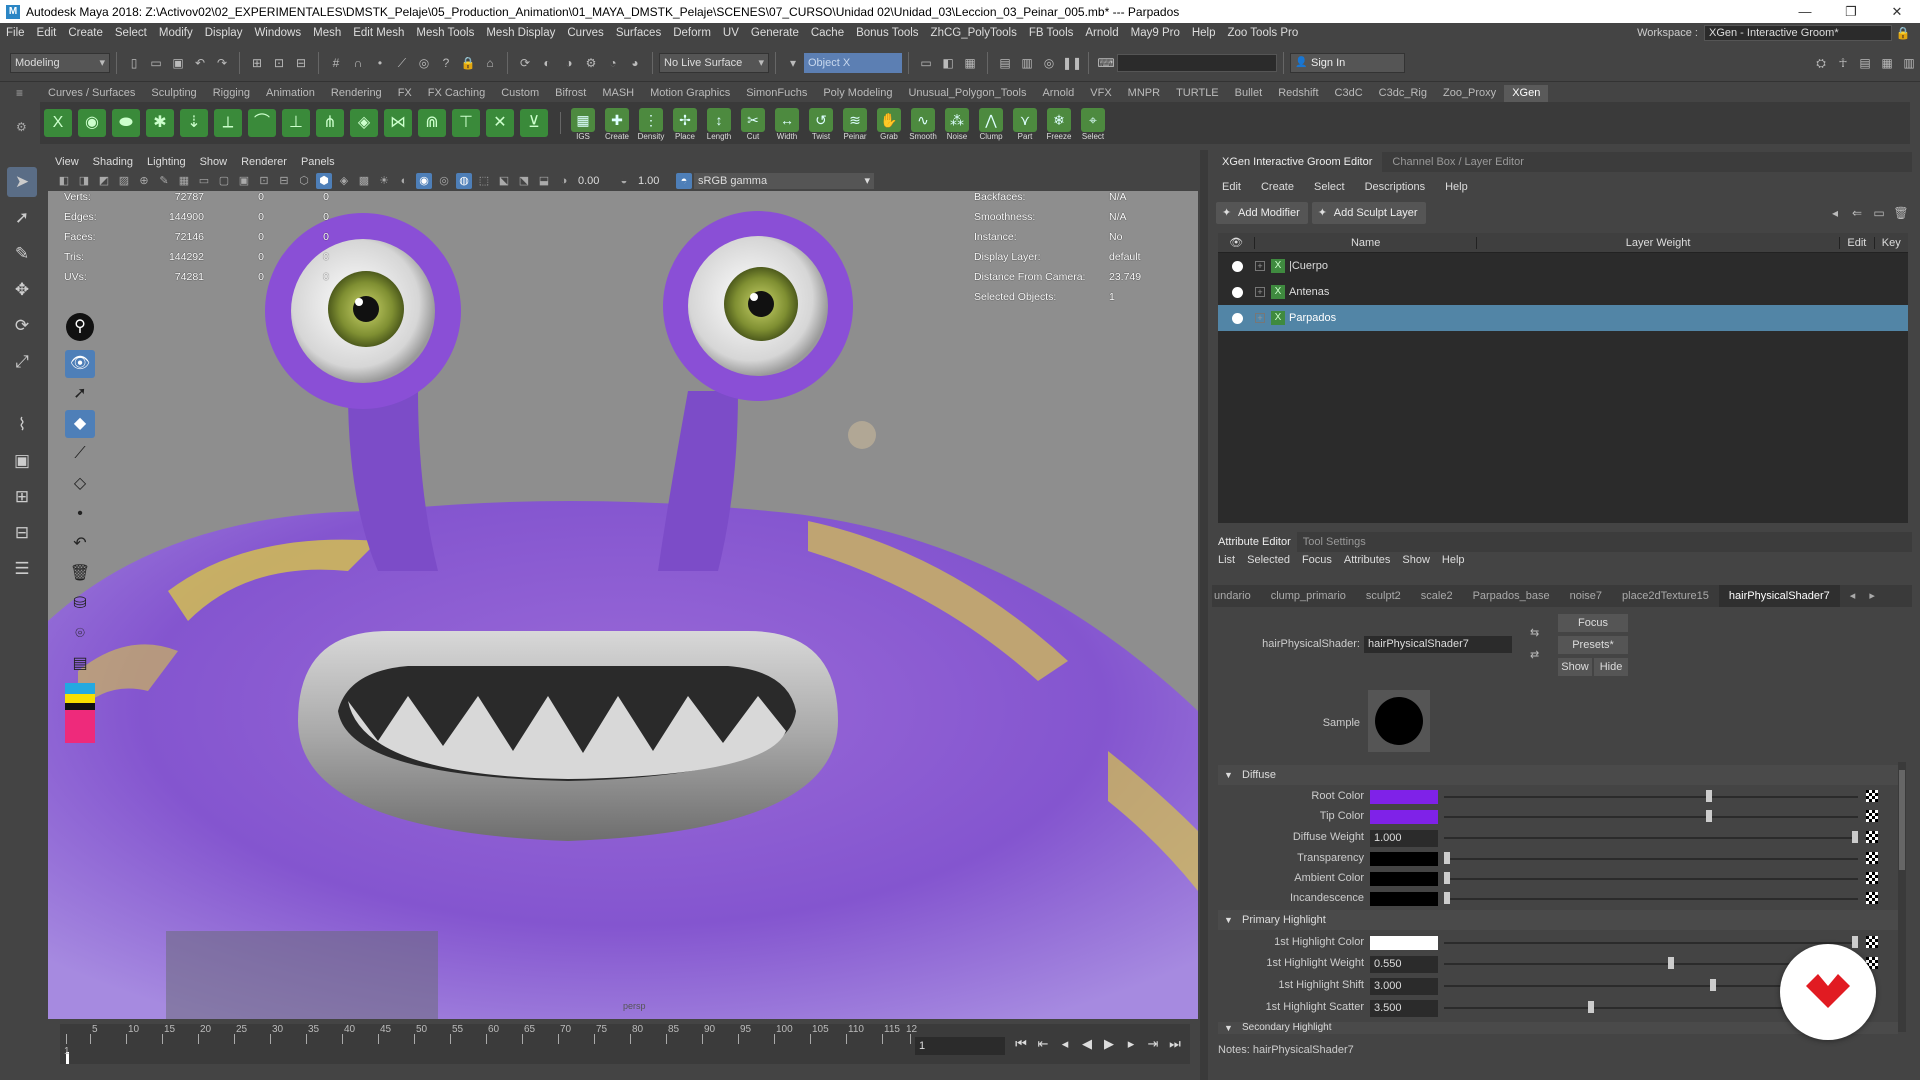  What do you see at coordinates (1872, 796) in the screenshot?
I see `root-color-map-icon` at bounding box center [1872, 796].